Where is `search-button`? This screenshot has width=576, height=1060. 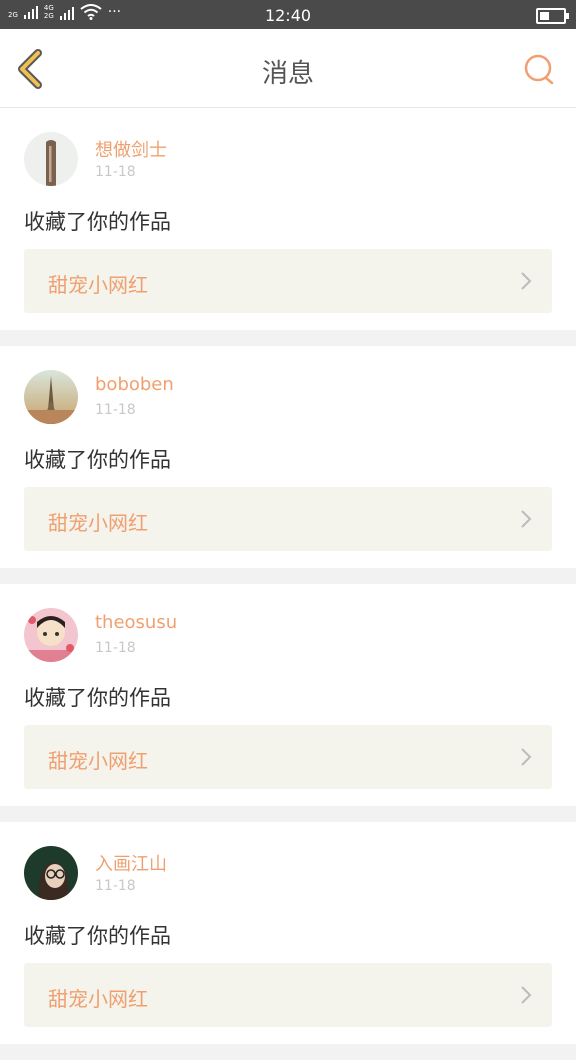
search-button is located at coordinates (539, 70).